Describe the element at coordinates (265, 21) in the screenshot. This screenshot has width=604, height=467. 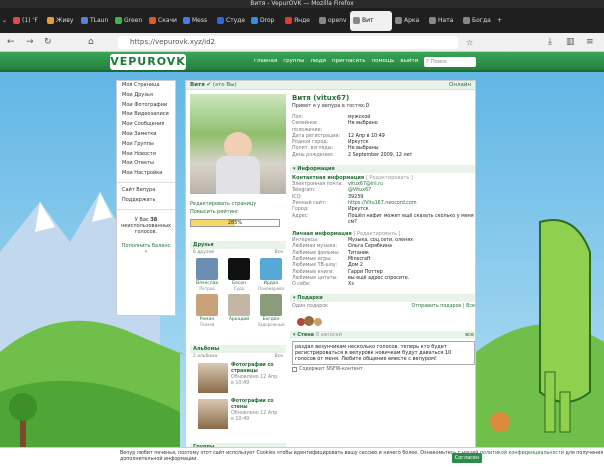
I see `browser-tab: Drop` at that location.